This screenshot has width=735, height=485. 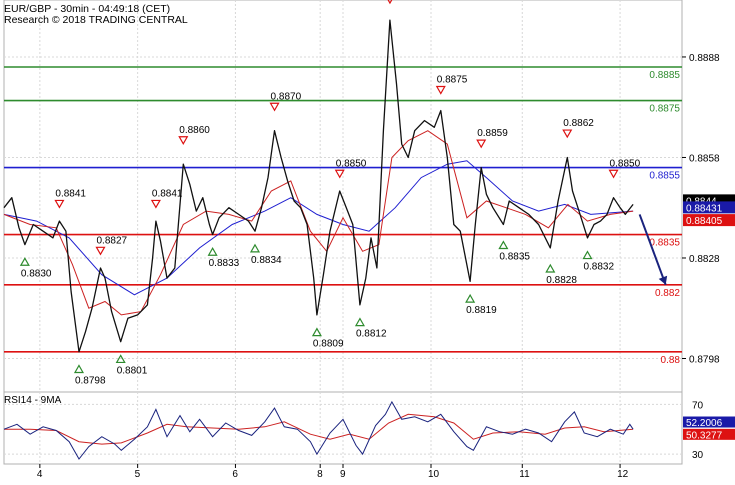 I want to click on level-label: 0.8875, so click(x=664, y=109).